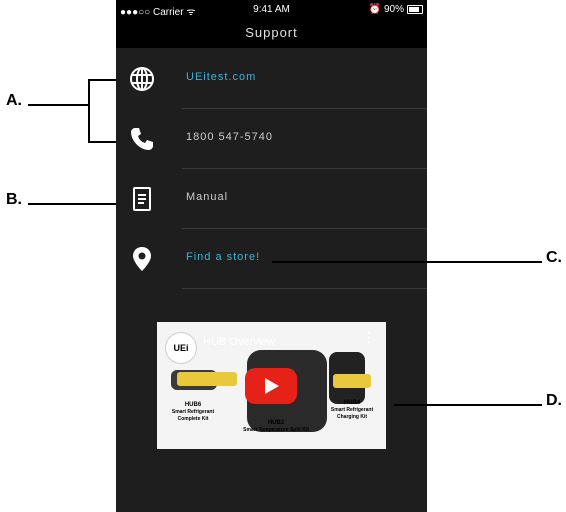  What do you see at coordinates (142, 79) in the screenshot?
I see `globe-icon` at bounding box center [142, 79].